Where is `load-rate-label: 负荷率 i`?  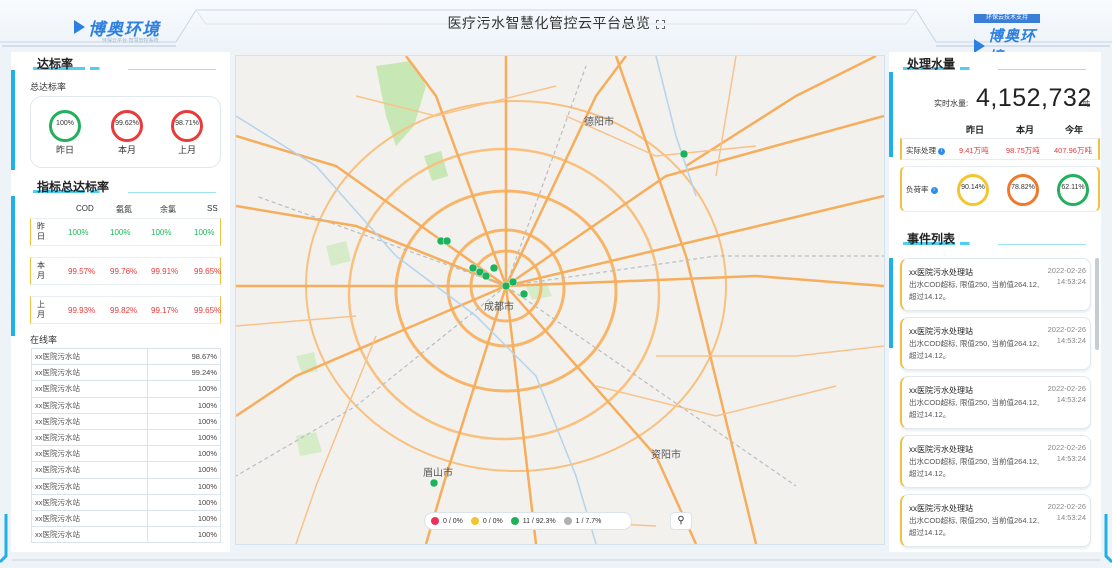
load-rate-label: 负荷率 i is located at coordinates (922, 189).